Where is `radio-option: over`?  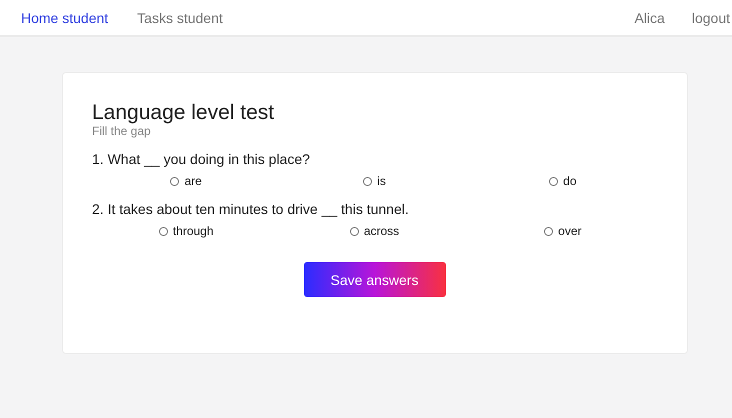 radio-option: over is located at coordinates (563, 231).